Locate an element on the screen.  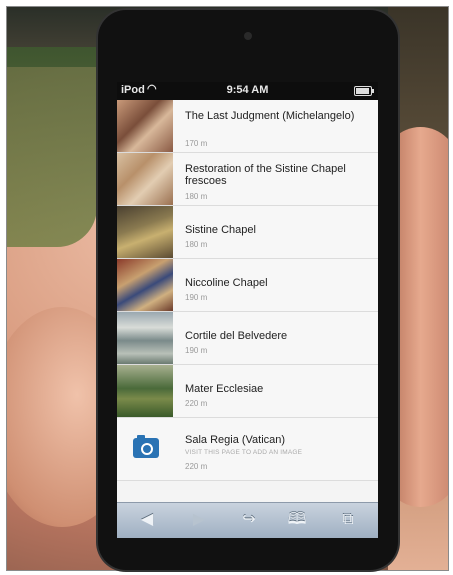
background-foliage is located at coordinates (52, 147).